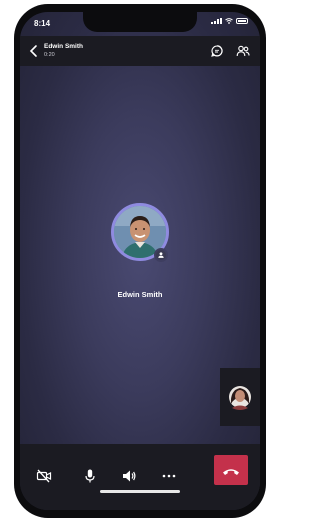 This screenshot has height=522, width=320. What do you see at coordinates (42, 23) in the screenshot?
I see `status-time: 8:14` at bounding box center [42, 23].